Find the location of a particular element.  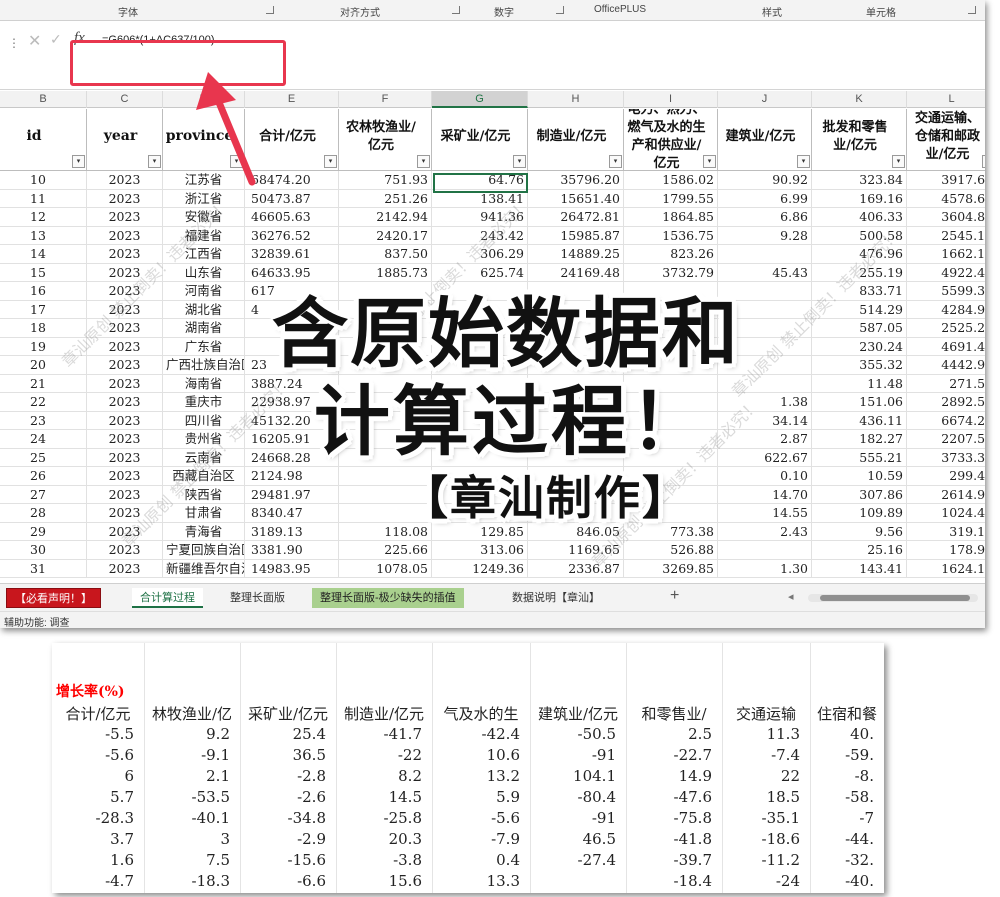

table-cell: 555.21 is located at coordinates (859, 457).